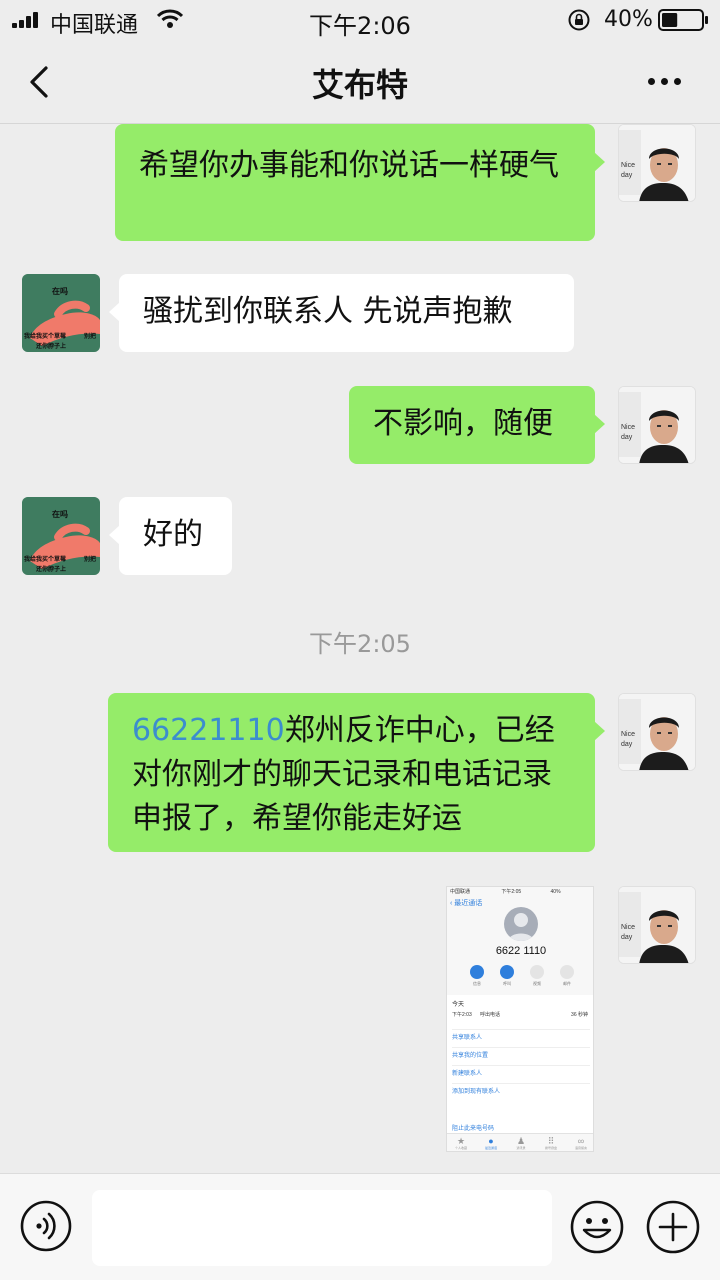 The width and height of the screenshot is (720, 1280). Describe the element at coordinates (550, 1148) in the screenshot. I see `tab-label: 拨号键盘` at that location.